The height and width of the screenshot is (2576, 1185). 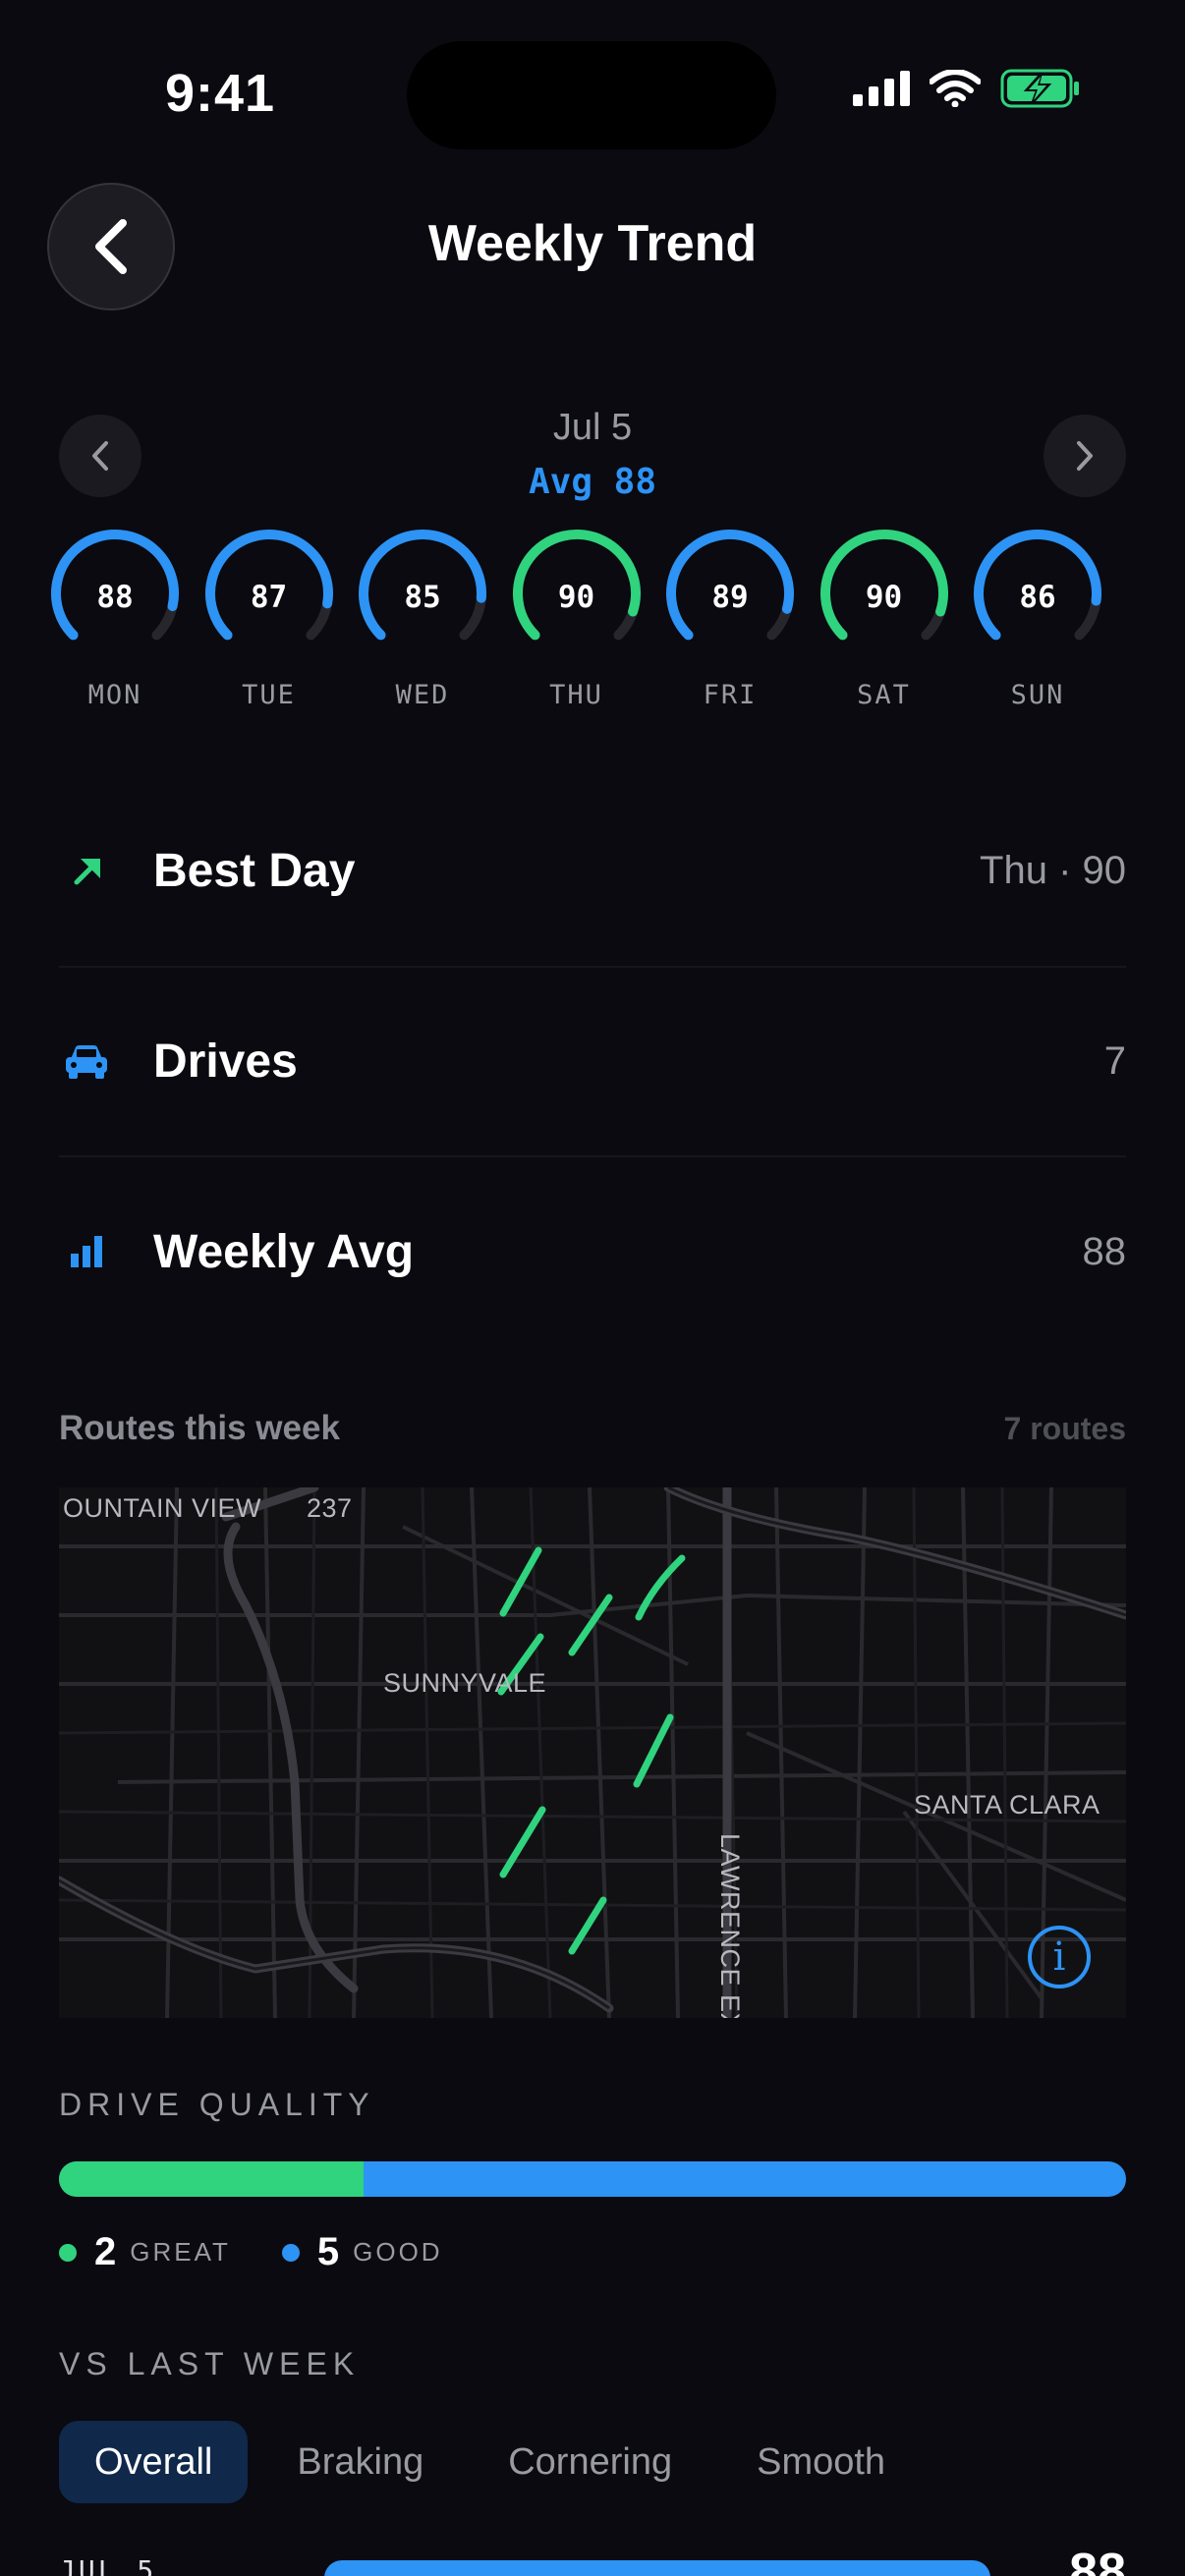 I want to click on day-gauge: 88 MON, so click(x=115, y=619).